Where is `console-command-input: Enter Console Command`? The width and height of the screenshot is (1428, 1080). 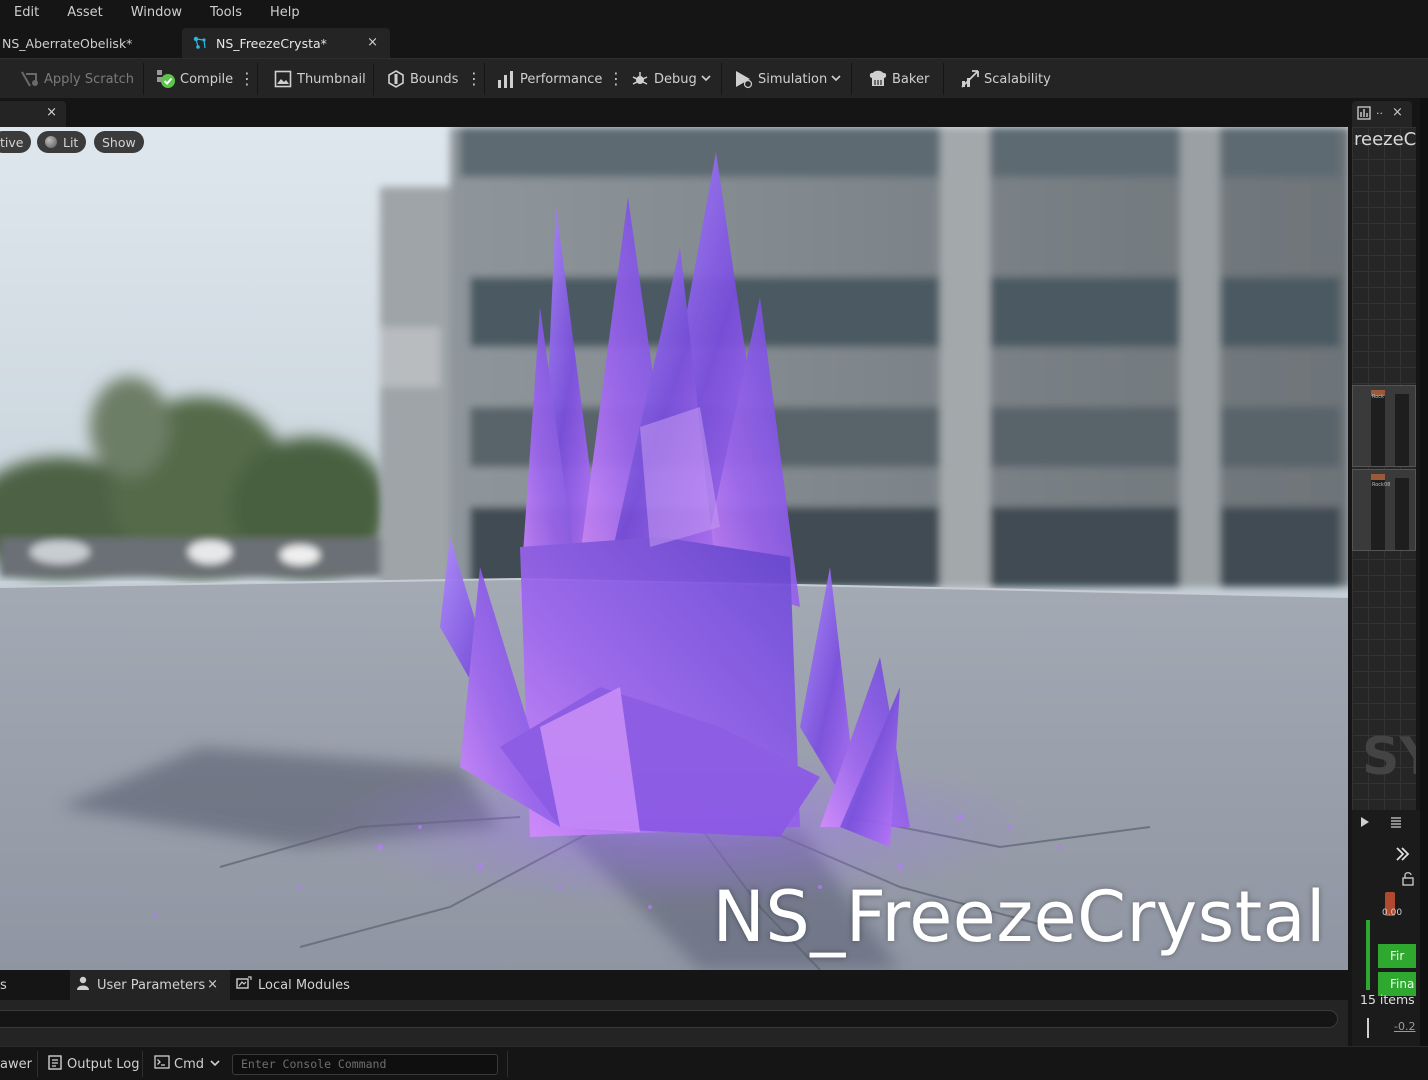 console-command-input: Enter Console Command is located at coordinates (365, 1064).